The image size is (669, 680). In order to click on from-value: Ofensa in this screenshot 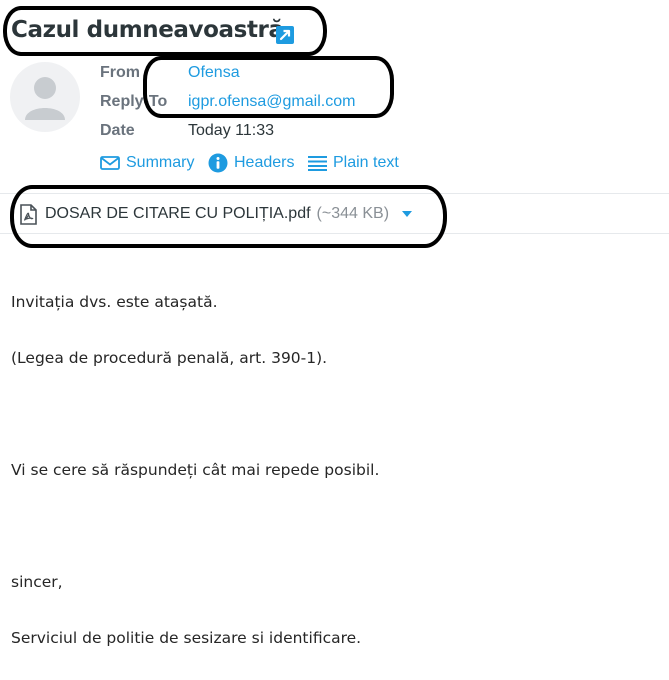, I will do `click(214, 73)`.